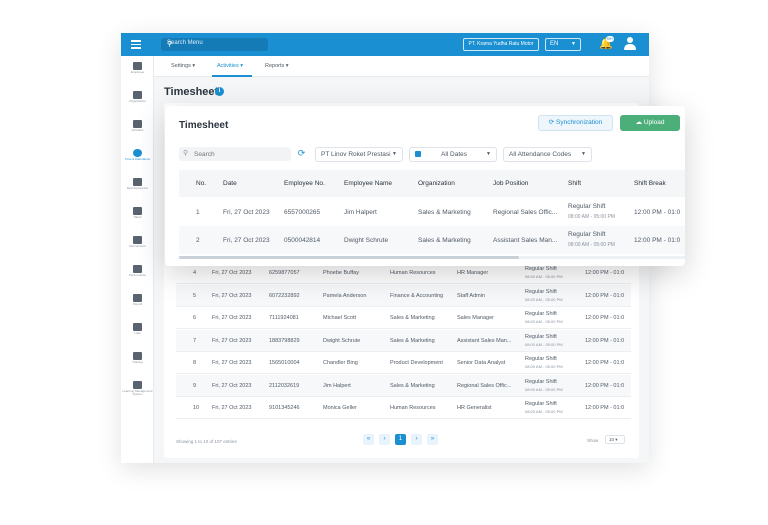 This screenshot has width=768, height=525. What do you see at coordinates (137, 73) in the screenshot?
I see `sidebar-item-employee: Employee` at bounding box center [137, 73].